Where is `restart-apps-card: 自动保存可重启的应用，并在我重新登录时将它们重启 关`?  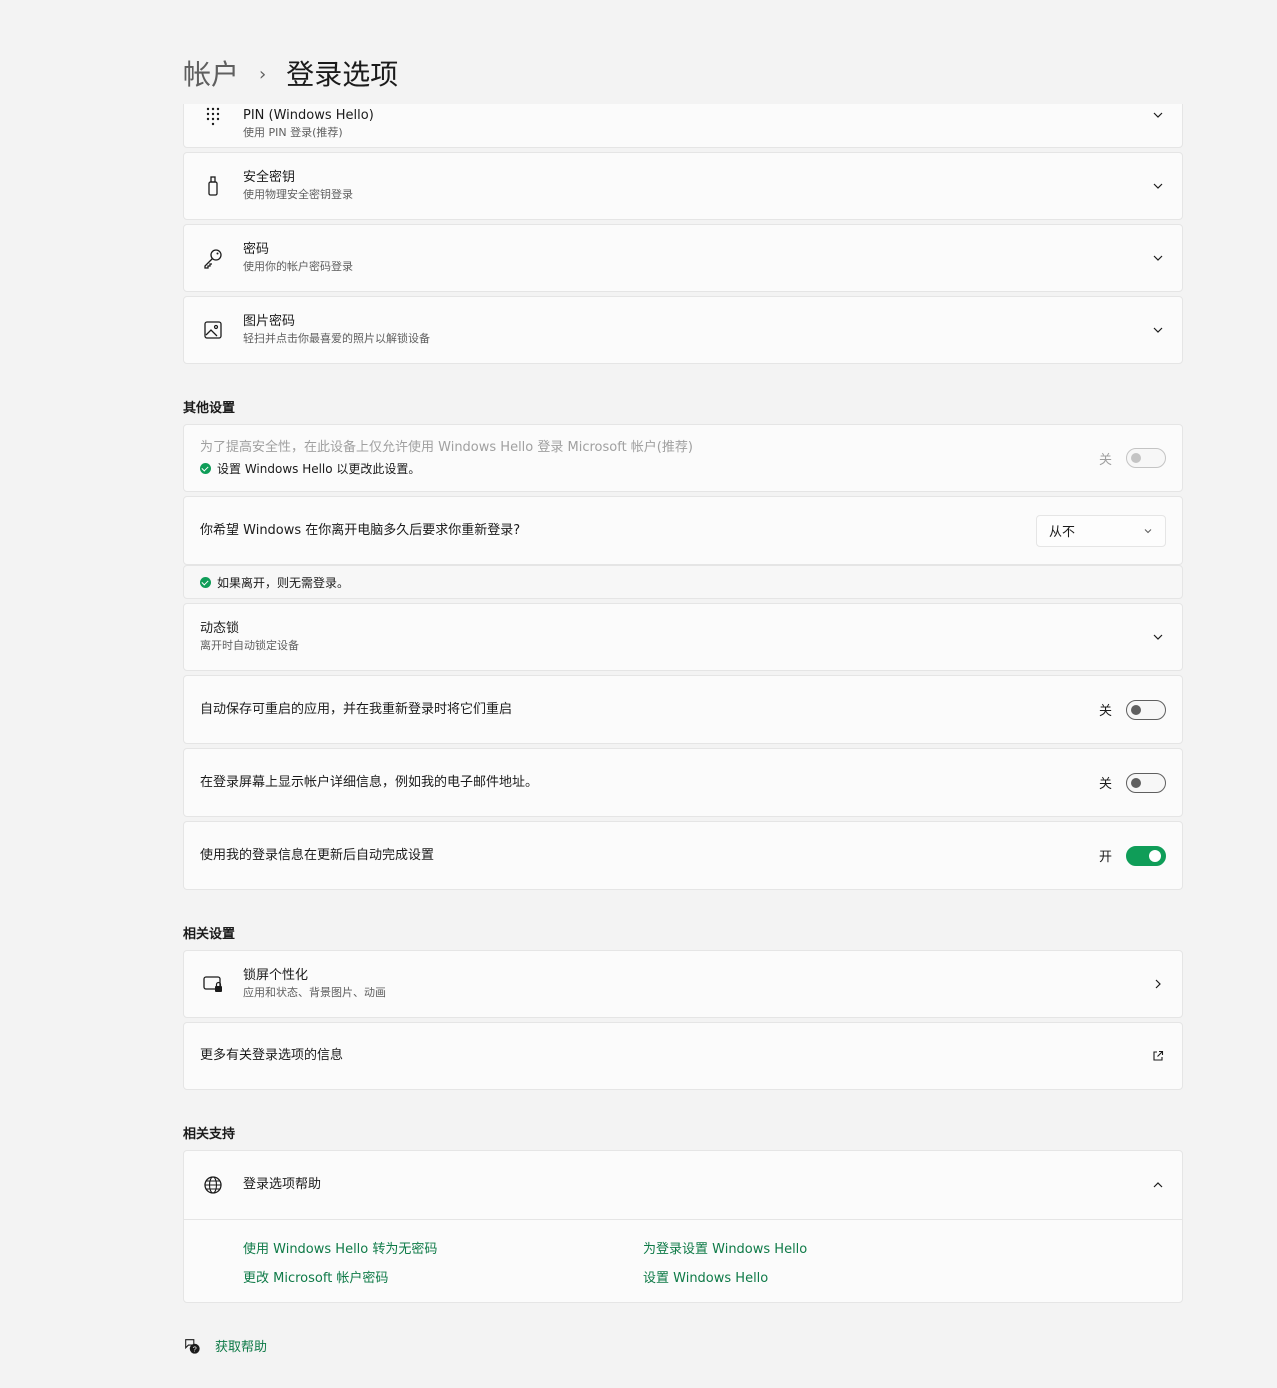
restart-apps-card: 自动保存可重启的应用，并在我重新登录时将它们重启 关 is located at coordinates (683, 709).